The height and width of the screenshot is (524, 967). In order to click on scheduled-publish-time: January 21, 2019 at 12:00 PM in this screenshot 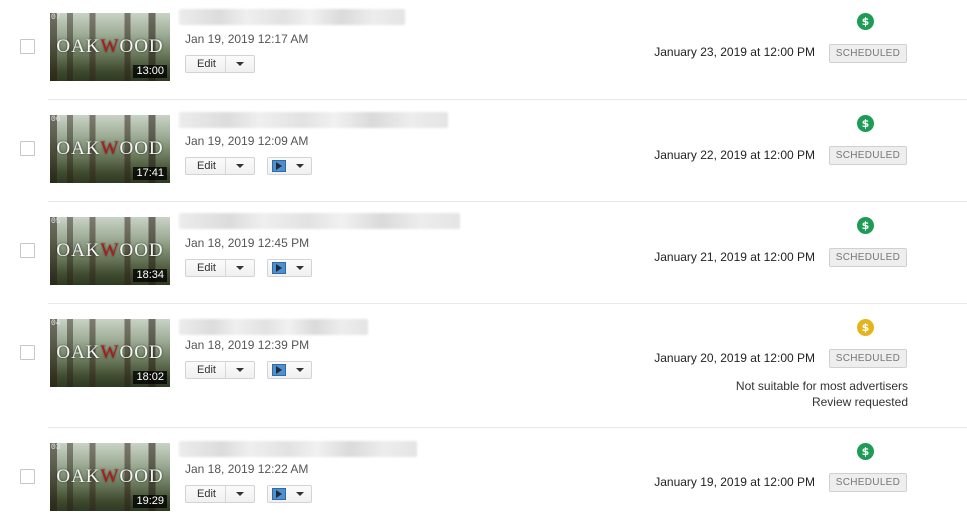, I will do `click(734, 257)`.